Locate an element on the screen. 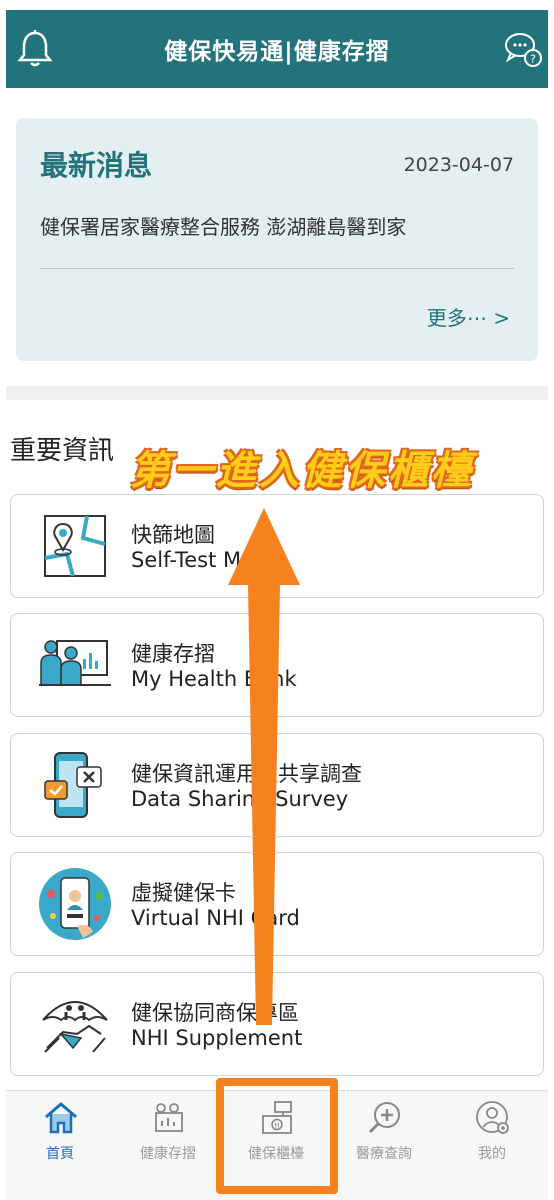 This screenshot has width=554, height=1200. highlight-box is located at coordinates (277, 1136).